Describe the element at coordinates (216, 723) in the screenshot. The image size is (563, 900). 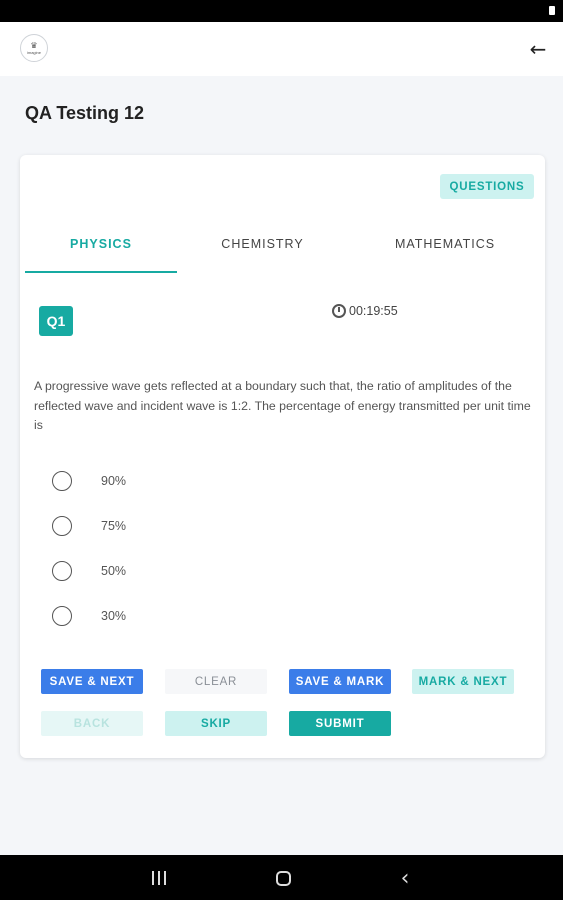
I see `skip-button: SKIP` at that location.